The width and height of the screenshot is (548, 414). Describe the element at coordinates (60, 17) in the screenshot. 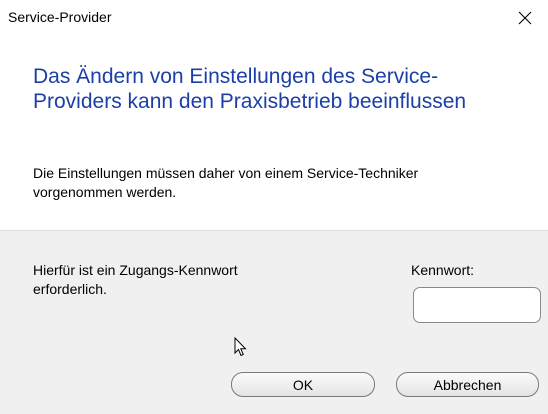

I see `window-title: Service-Provider` at that location.